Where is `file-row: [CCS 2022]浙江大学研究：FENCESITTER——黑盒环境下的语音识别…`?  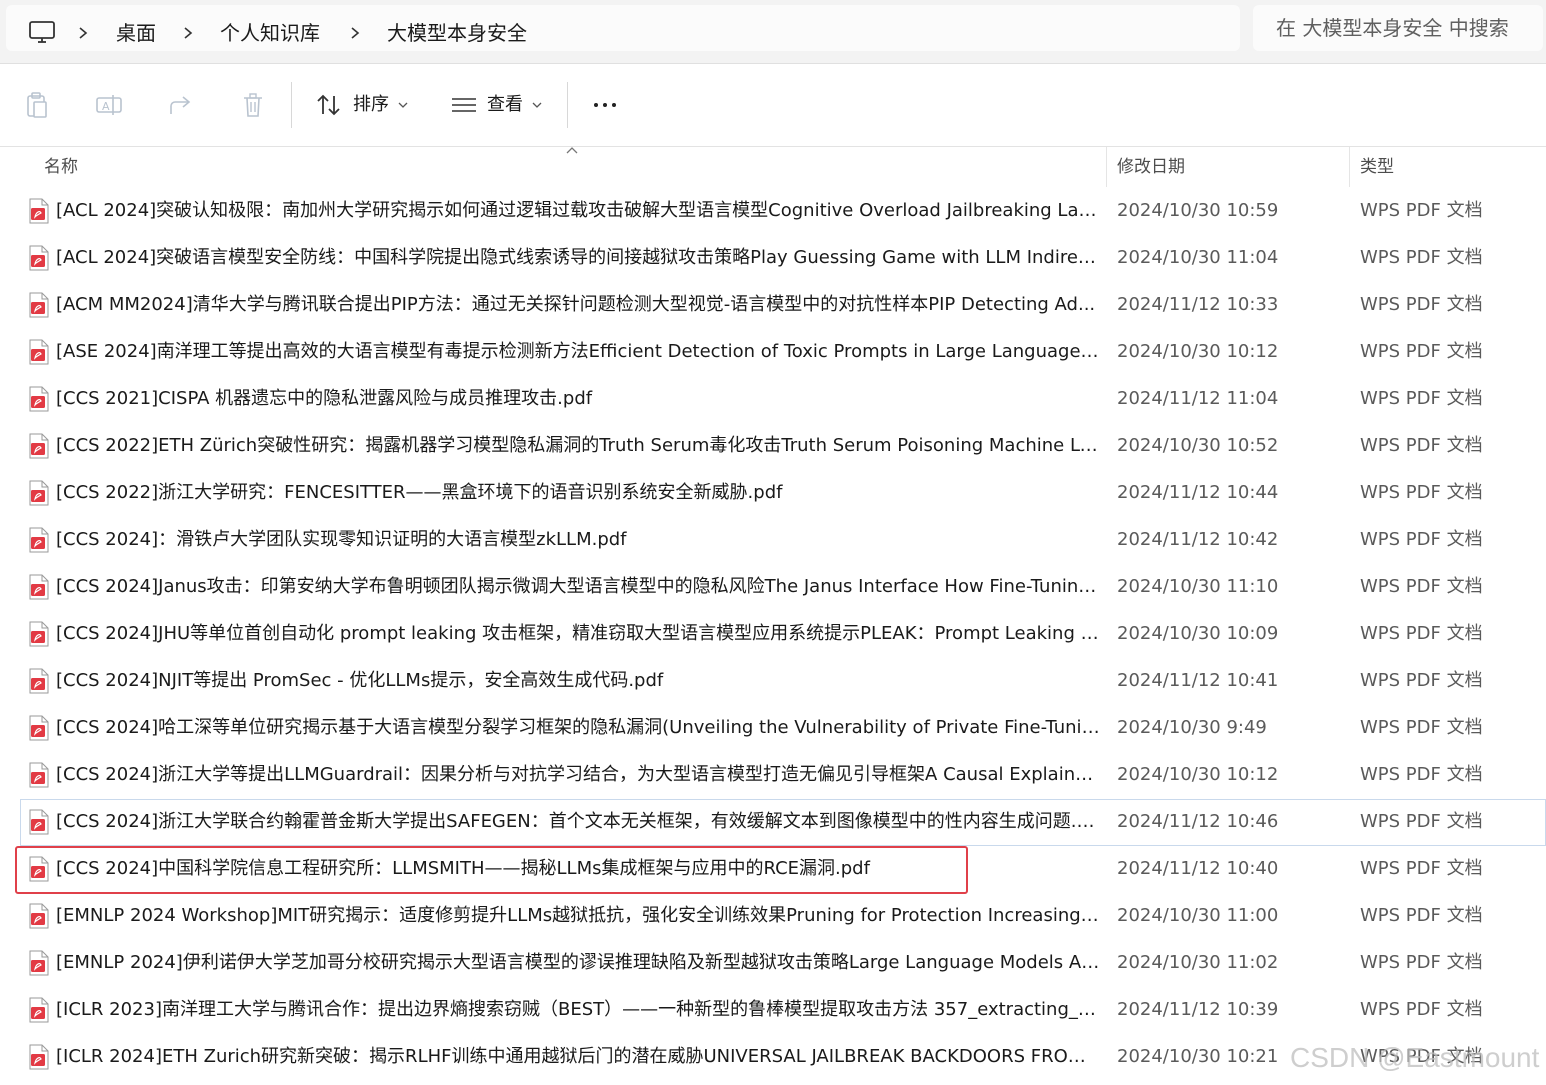 file-row: [CCS 2022]浙江大学研究：FENCESITTER——黑盒环境下的语音识别… is located at coordinates (783, 493).